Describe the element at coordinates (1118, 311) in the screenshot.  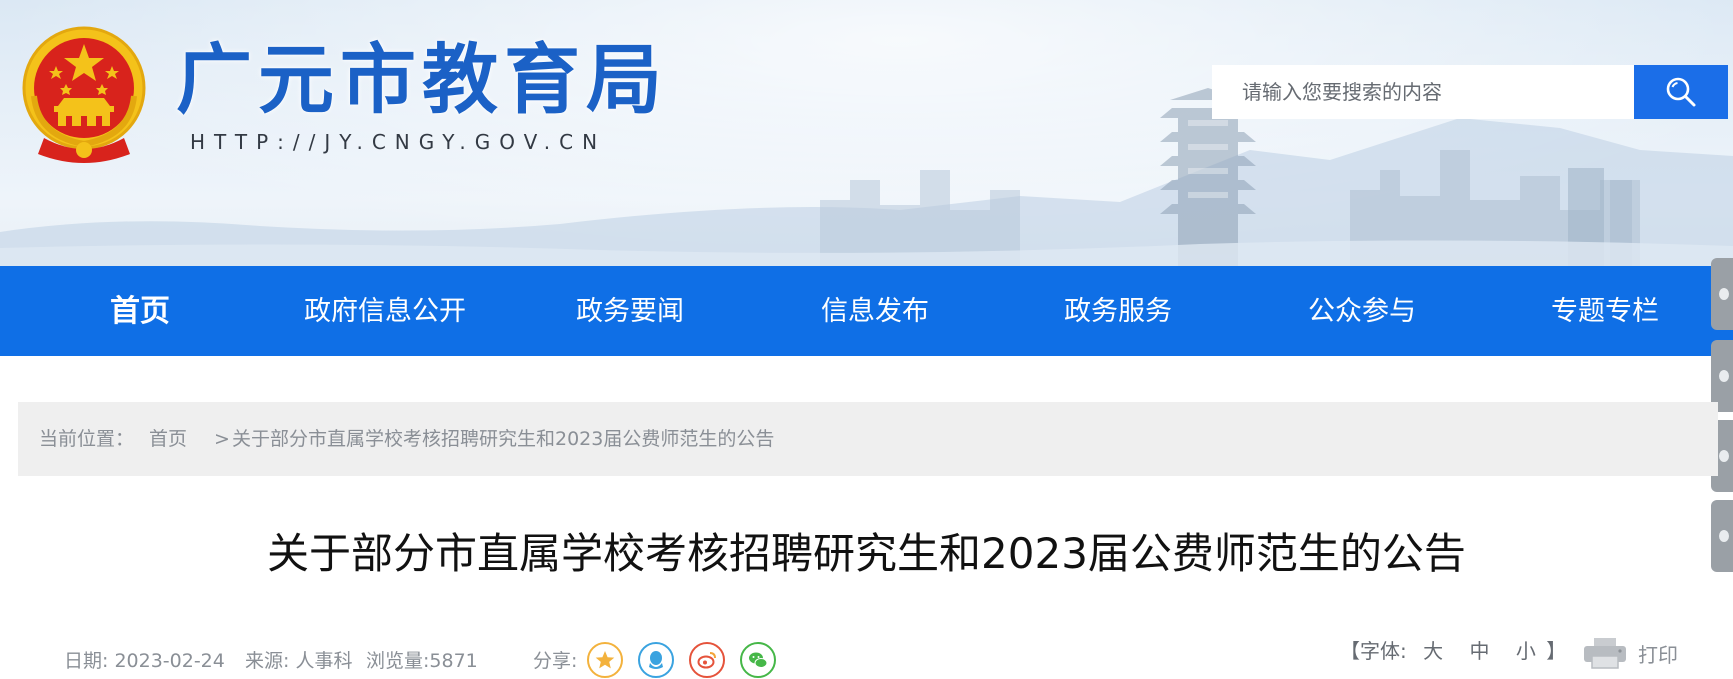
I see `nav-item-gov-services: 政务服务` at that location.